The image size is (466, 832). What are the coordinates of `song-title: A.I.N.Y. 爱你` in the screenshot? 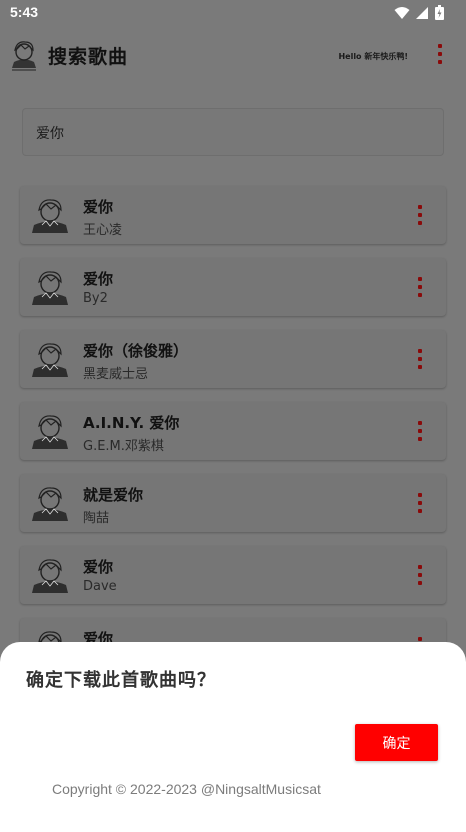 It's located at (131, 423).